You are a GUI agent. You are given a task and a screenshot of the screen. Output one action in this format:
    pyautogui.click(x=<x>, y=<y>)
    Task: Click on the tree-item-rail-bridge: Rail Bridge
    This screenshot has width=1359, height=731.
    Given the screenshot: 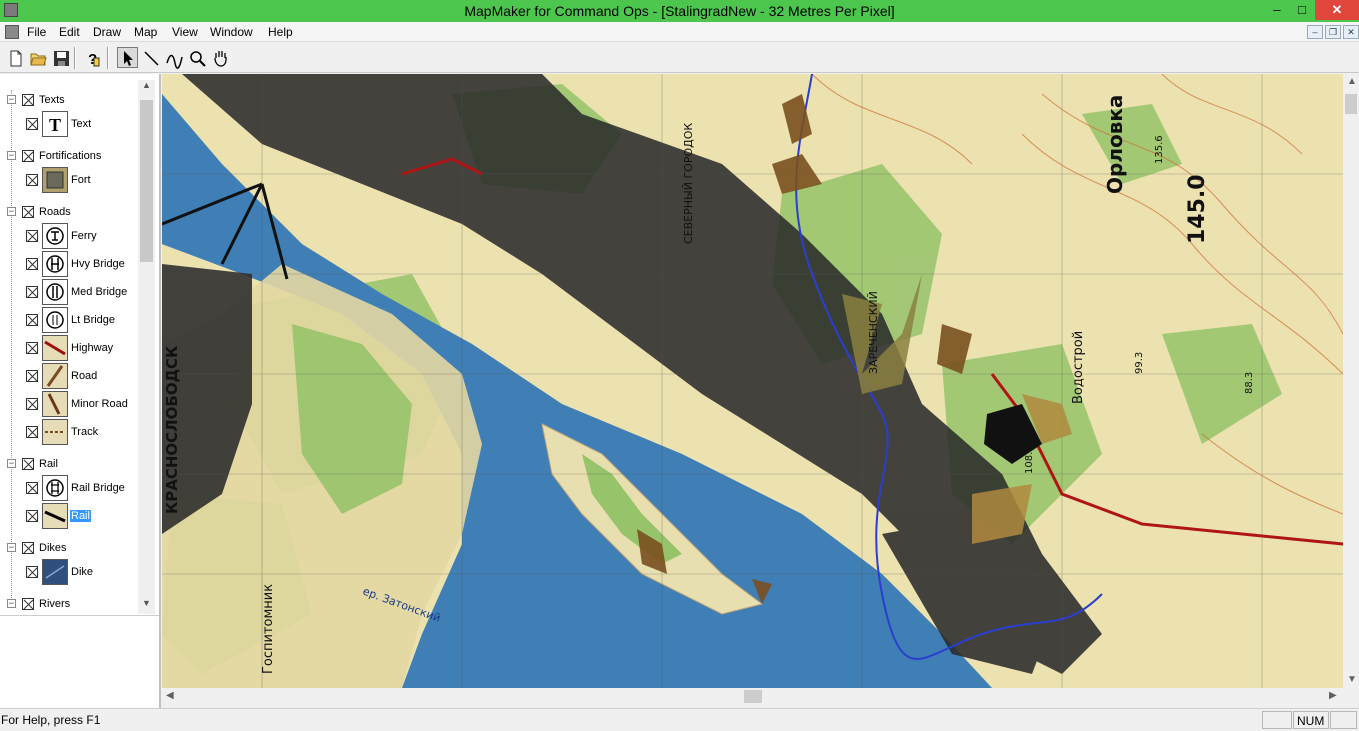 What is the action you would take?
    pyautogui.click(x=70, y=488)
    